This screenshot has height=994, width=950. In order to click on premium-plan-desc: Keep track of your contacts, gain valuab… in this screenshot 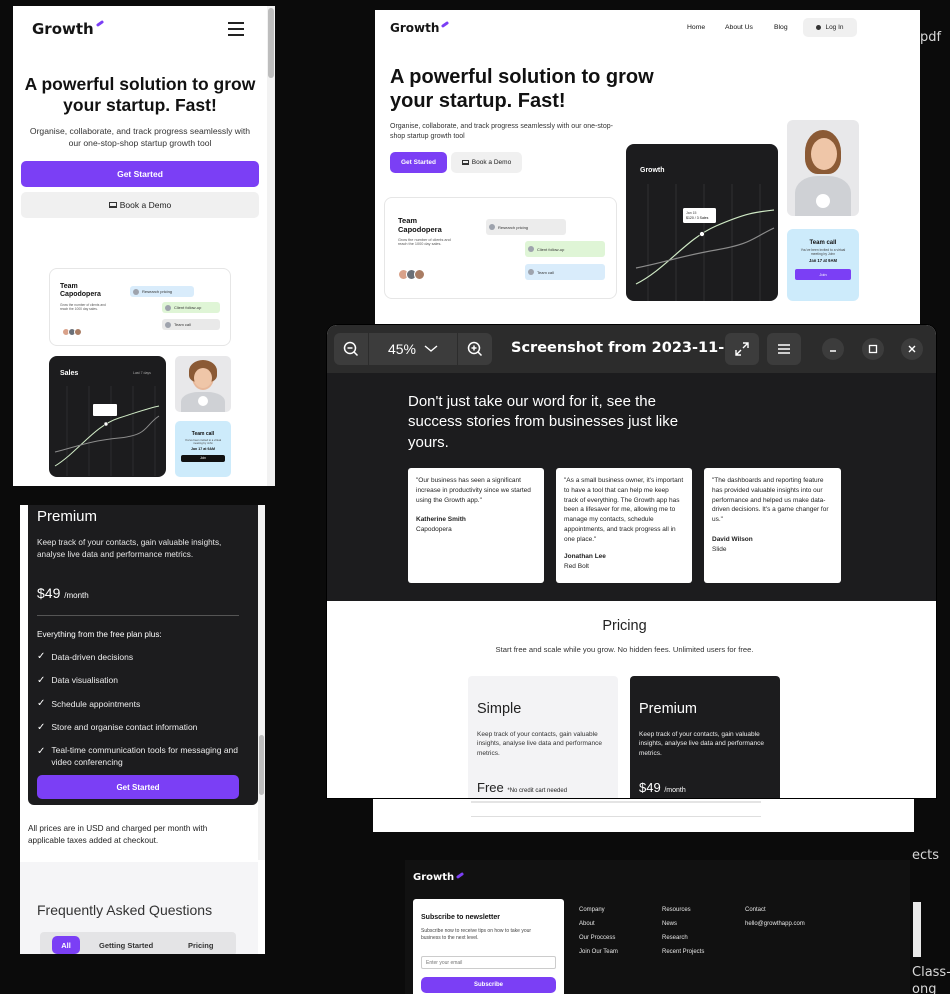, I will do `click(702, 744)`.